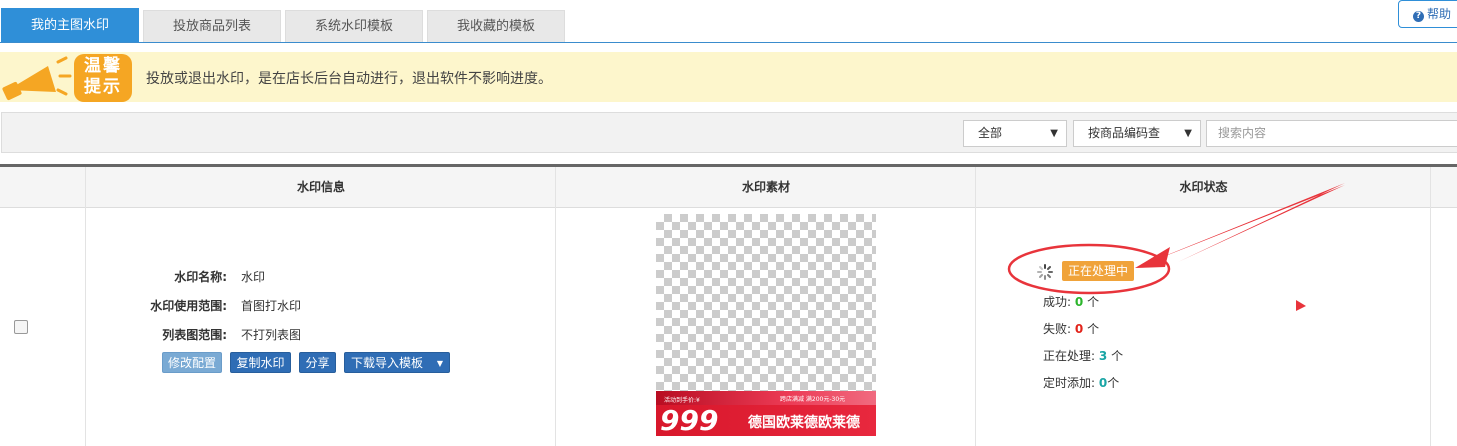 This screenshot has height=446, width=1457. Describe the element at coordinates (354, 26) in the screenshot. I see `tab-system-templates: 系统水印模板` at that location.